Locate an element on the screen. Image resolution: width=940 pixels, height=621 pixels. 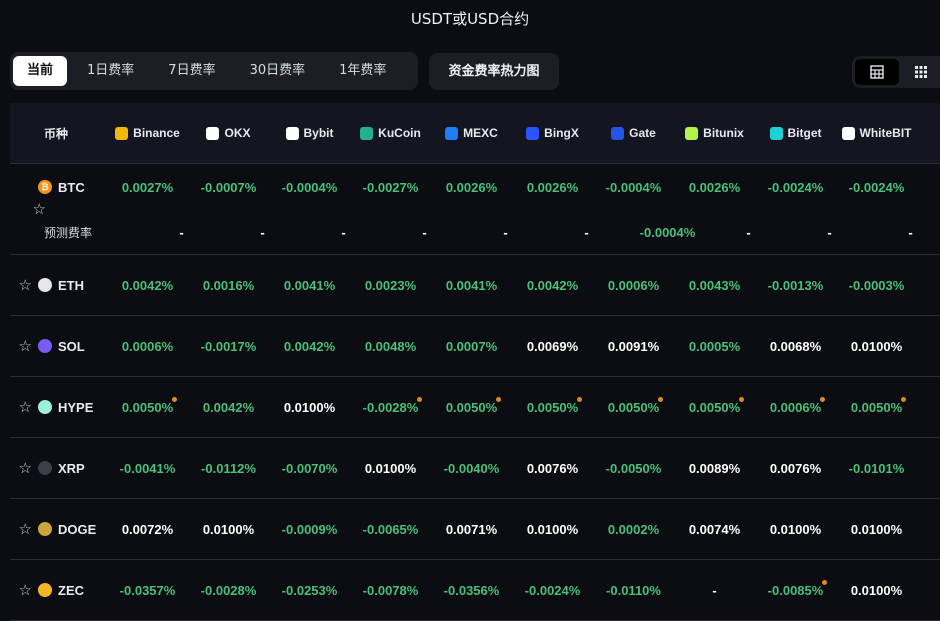
bitunix-logo-icon is located at coordinates (692, 133).